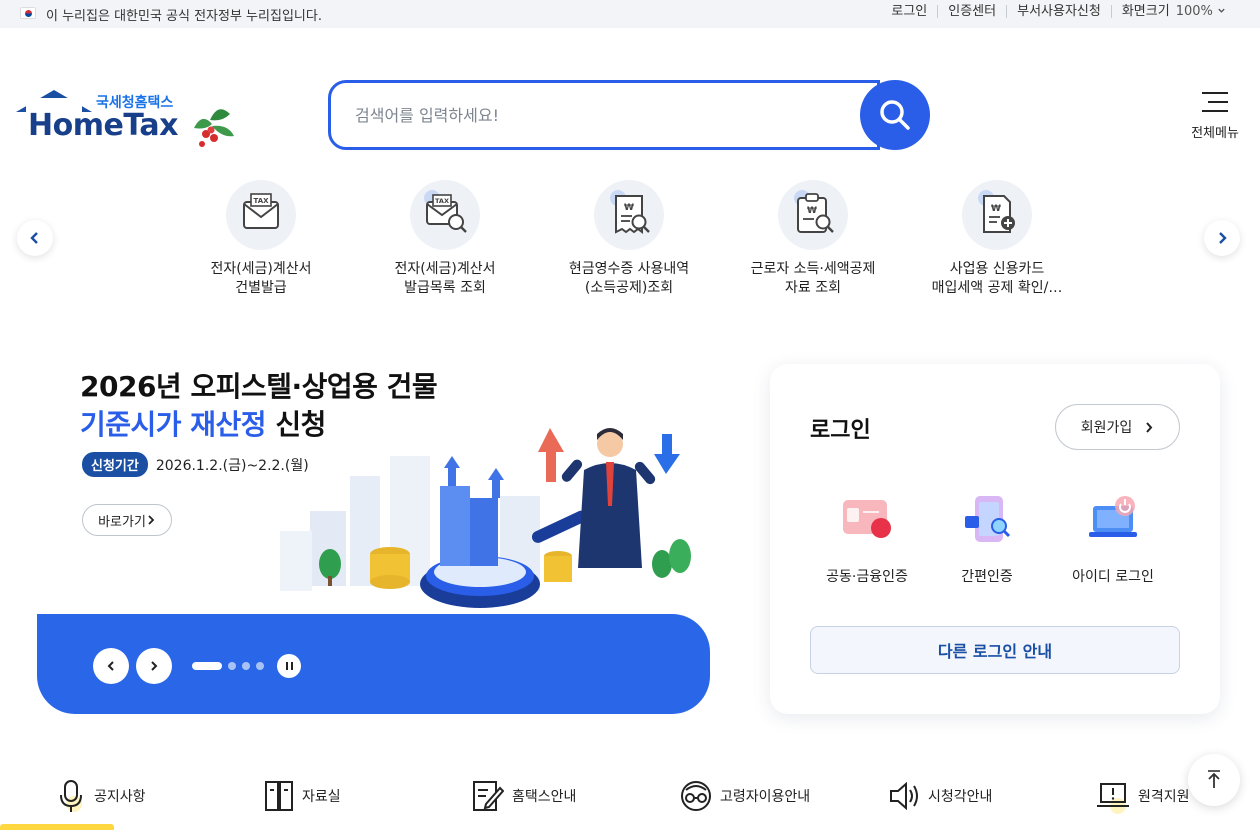 This screenshot has width=1260, height=830. I want to click on goto-label: 바로가기, so click(122, 522).